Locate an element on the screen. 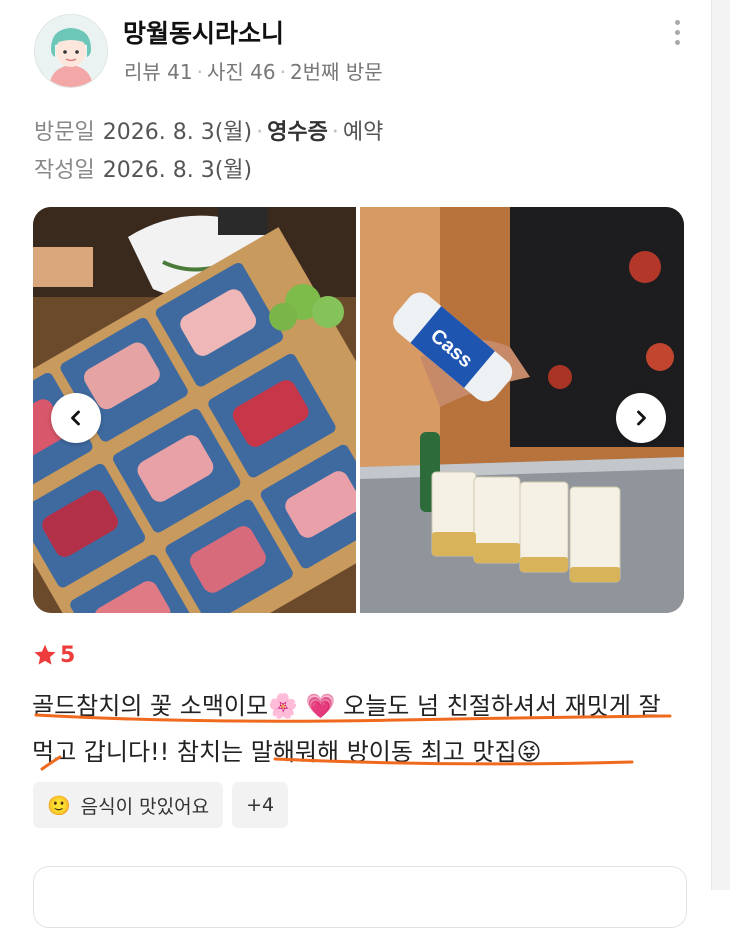  pink-heart-emoji-icon: 💗 is located at coordinates (320, 706).